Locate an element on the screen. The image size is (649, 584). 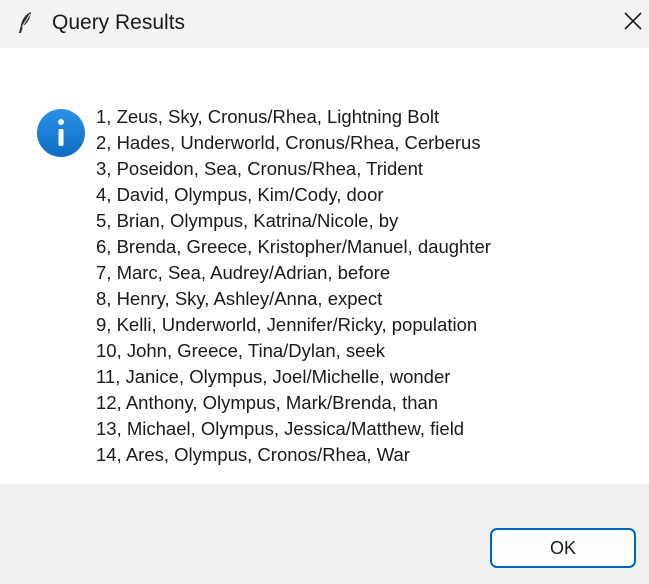
message-line: 7, Marc, Sea, Audrey/Adrian, before is located at coordinates (243, 272).